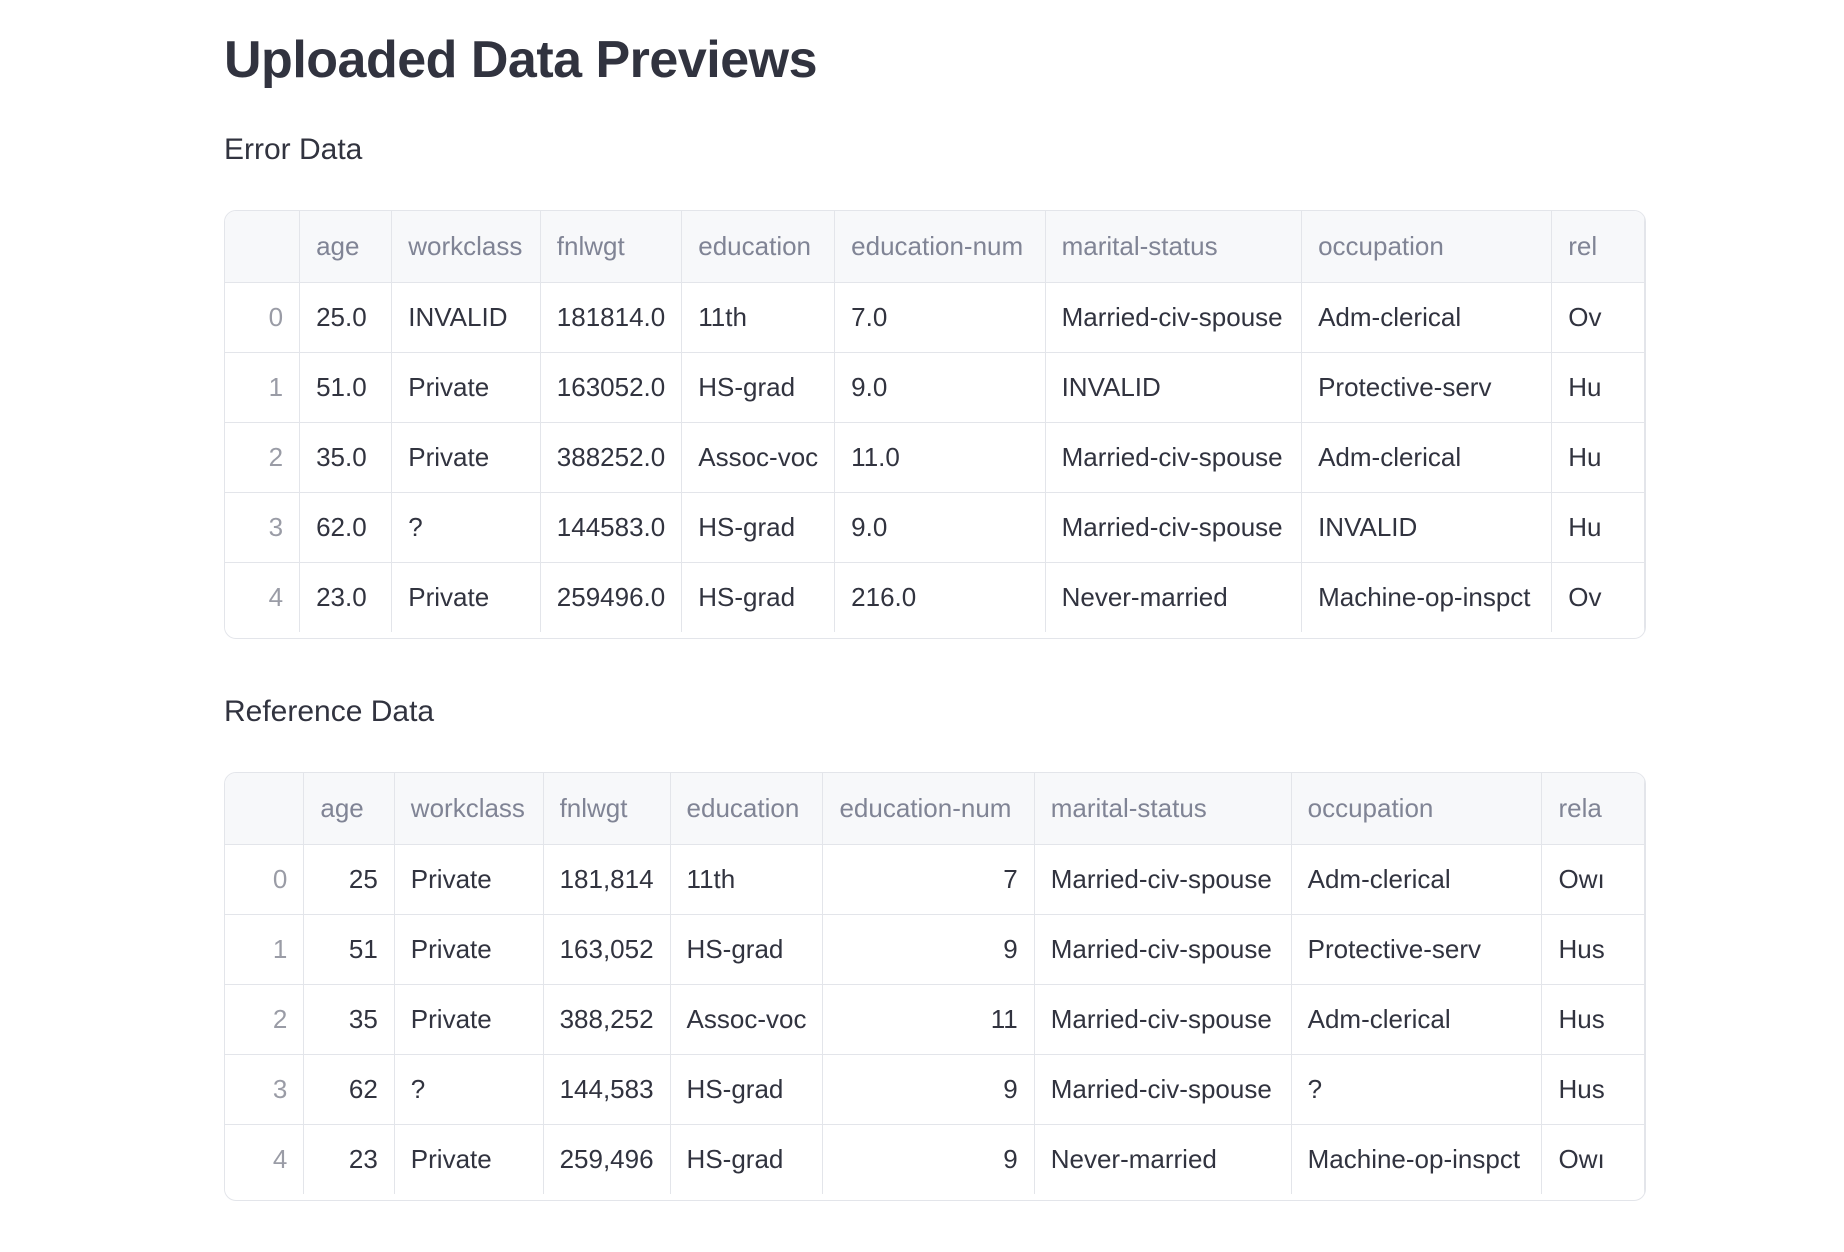  What do you see at coordinates (607, 1089) in the screenshot?
I see `table-cell: 144,583` at bounding box center [607, 1089].